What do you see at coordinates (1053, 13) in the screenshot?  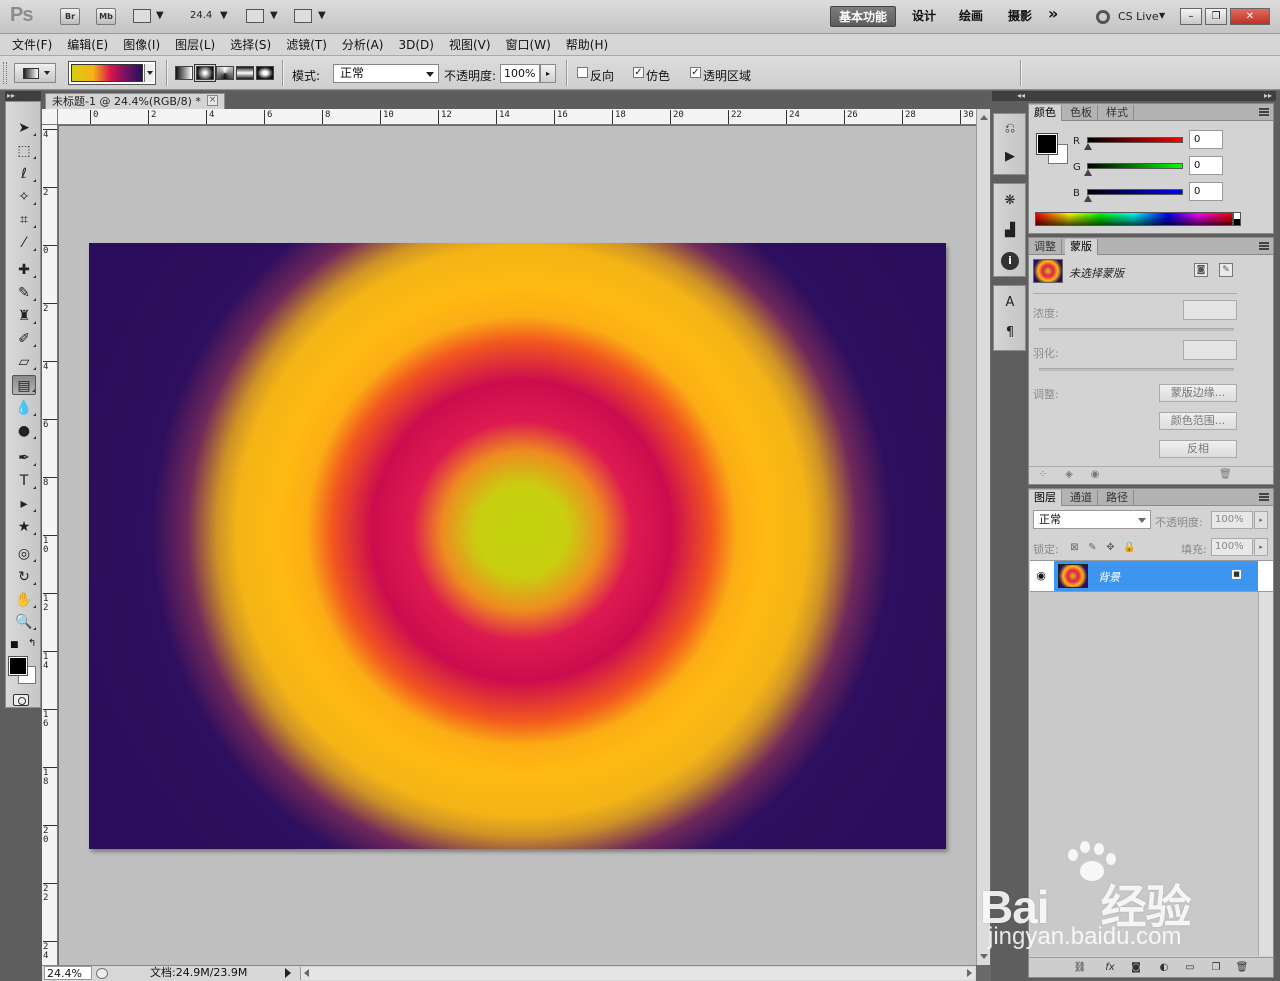 I see `more-workspaces-icon: »` at bounding box center [1053, 13].